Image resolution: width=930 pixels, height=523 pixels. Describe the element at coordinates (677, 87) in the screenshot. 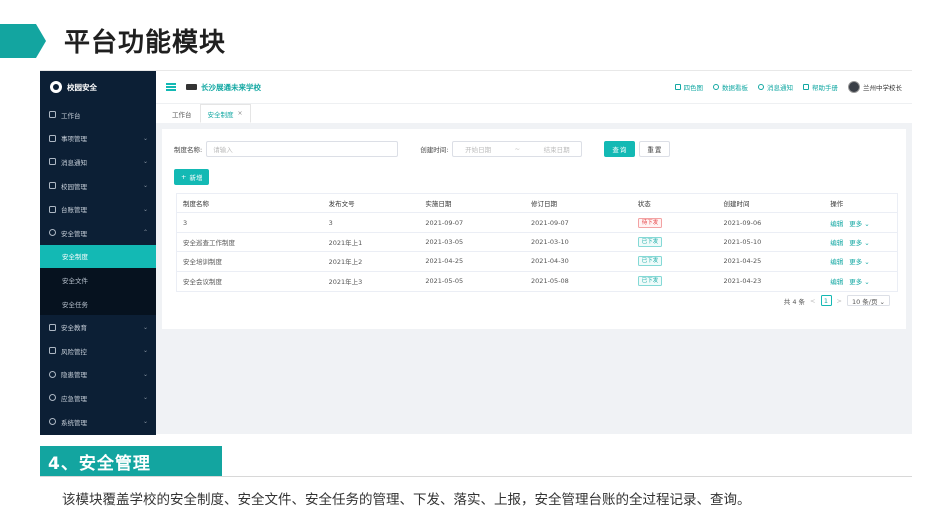

I see `grid-icon` at that location.